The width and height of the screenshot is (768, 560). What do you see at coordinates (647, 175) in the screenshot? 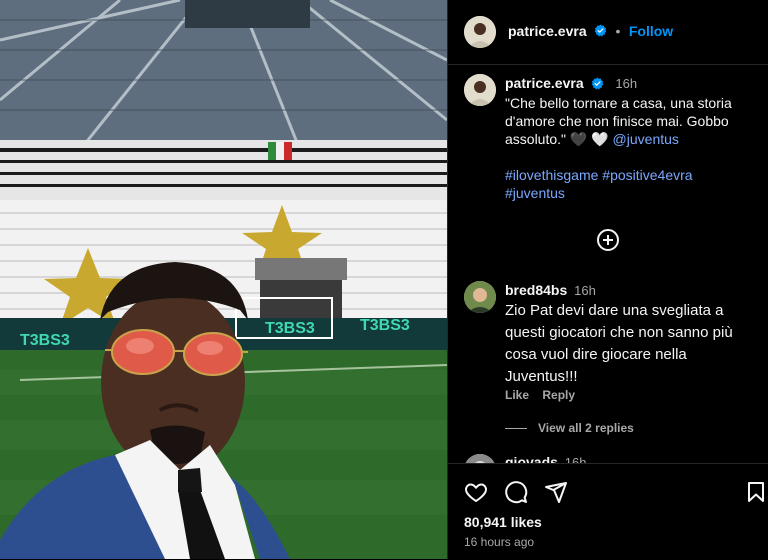
I see `hashtag-link: #positive4evra` at bounding box center [647, 175].